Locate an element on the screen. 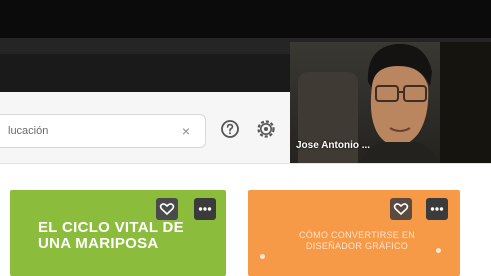 Image resolution: width=491 pixels, height=276 pixels. search-box: × is located at coordinates (103, 131).